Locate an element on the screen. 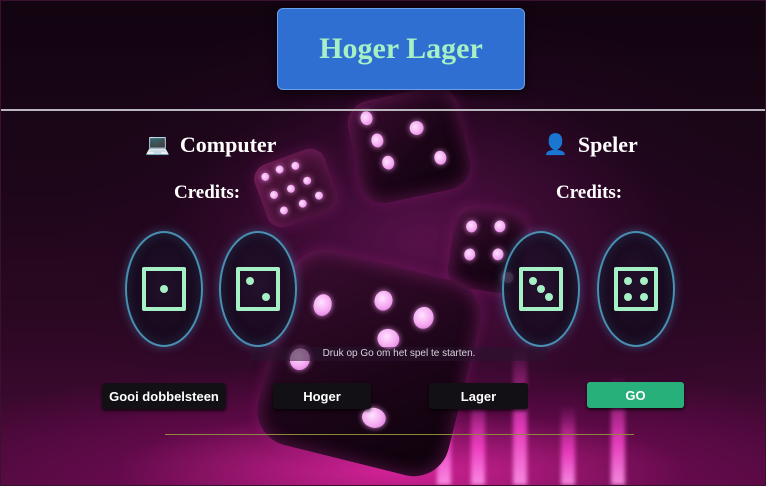 The height and width of the screenshot is (486, 766). computer-credits-label: Credits: is located at coordinates (207, 192).